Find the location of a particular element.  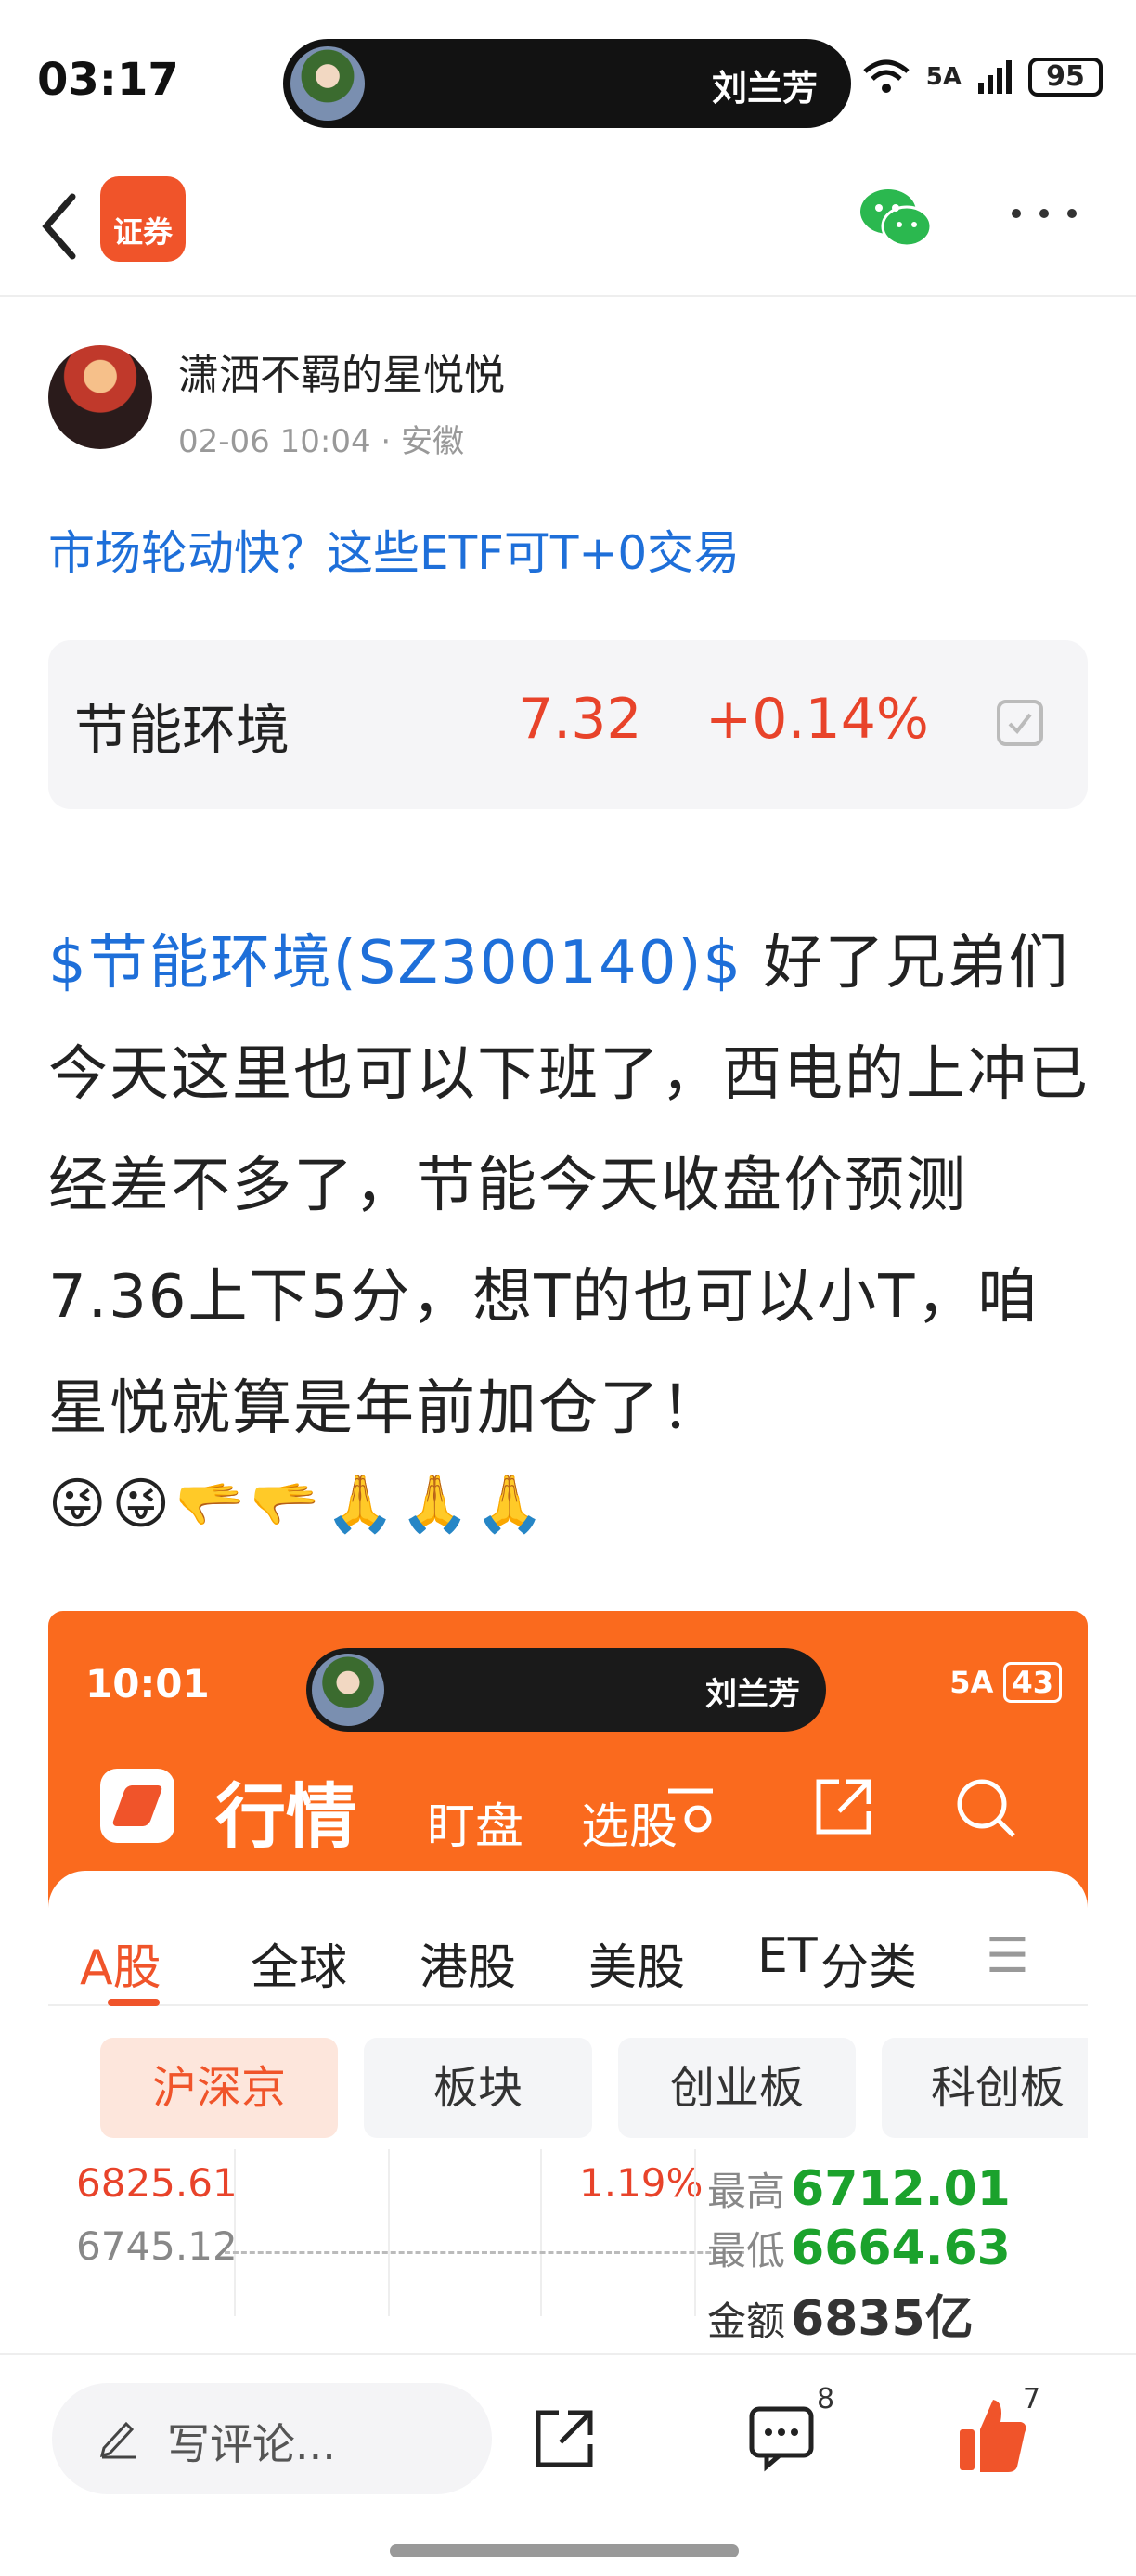

image-tab-global: 全球 is located at coordinates (299, 1968).